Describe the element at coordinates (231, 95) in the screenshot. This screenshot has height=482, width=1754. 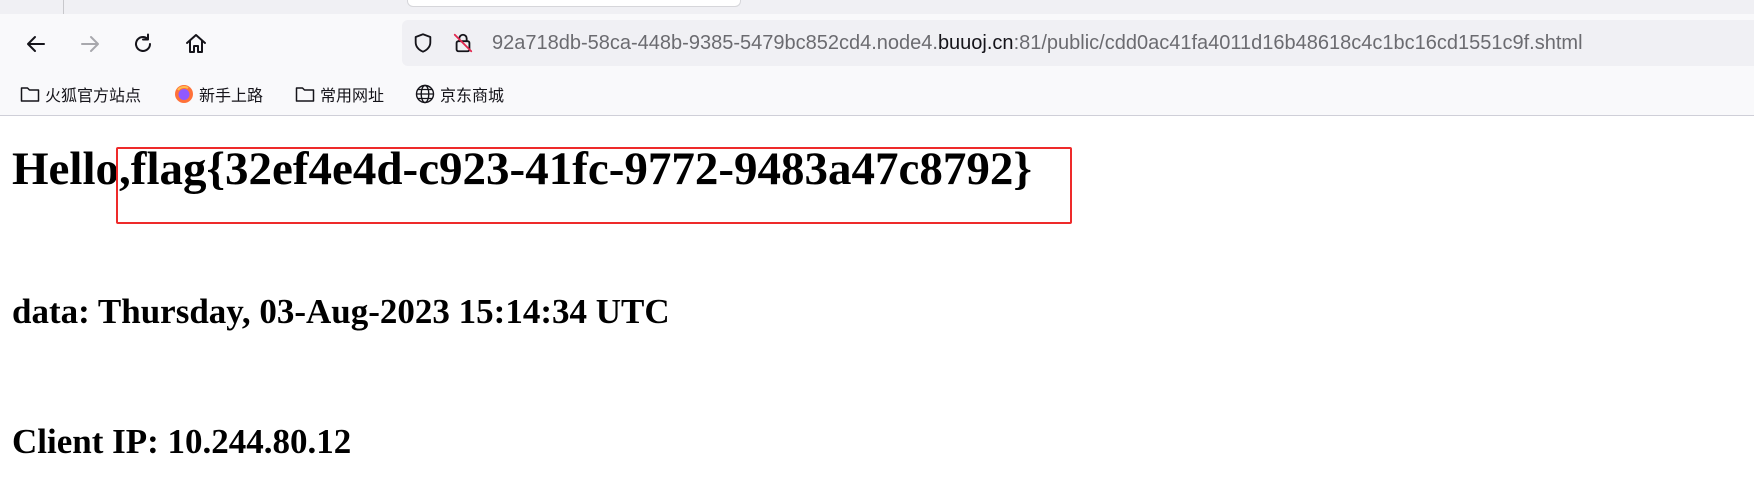
I see `bookmark-label: 新手上路` at that location.